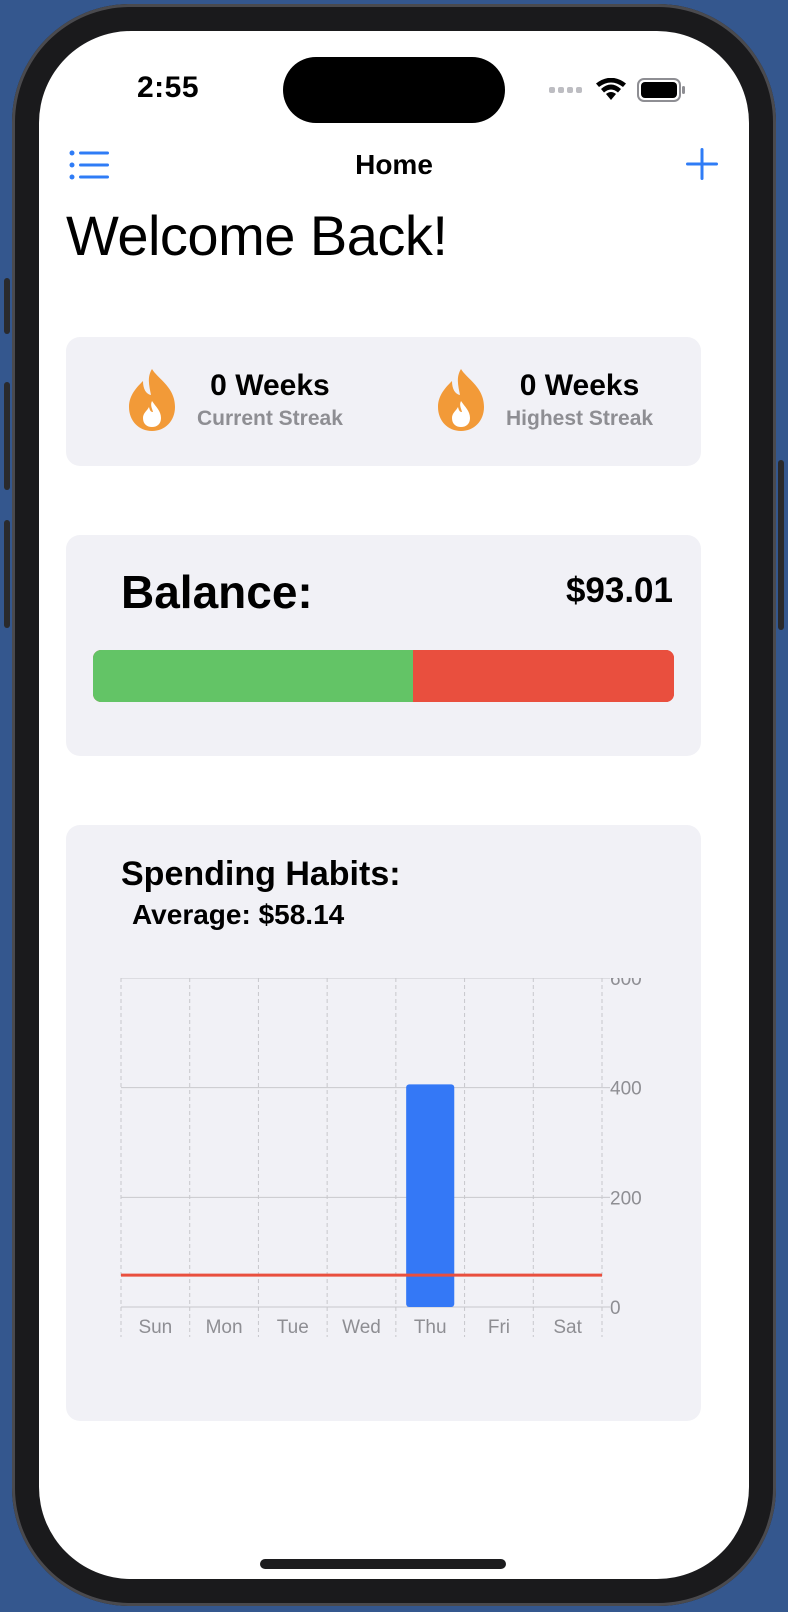  What do you see at coordinates (579, 385) in the screenshot?
I see `highest-streak-value: 0 Weeks` at bounding box center [579, 385].